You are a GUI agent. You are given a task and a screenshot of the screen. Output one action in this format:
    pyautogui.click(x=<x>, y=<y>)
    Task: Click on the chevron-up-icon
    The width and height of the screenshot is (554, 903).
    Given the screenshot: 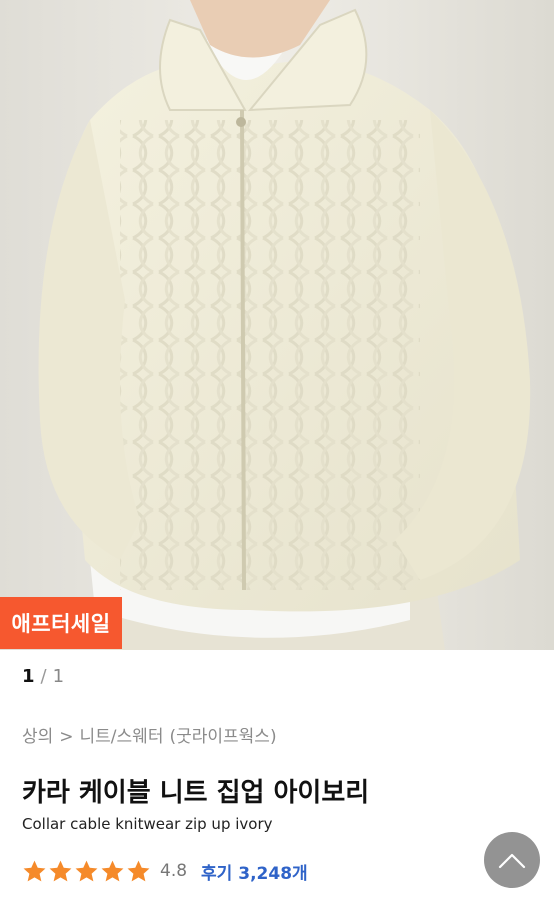 What is the action you would take?
    pyautogui.click(x=512, y=861)
    